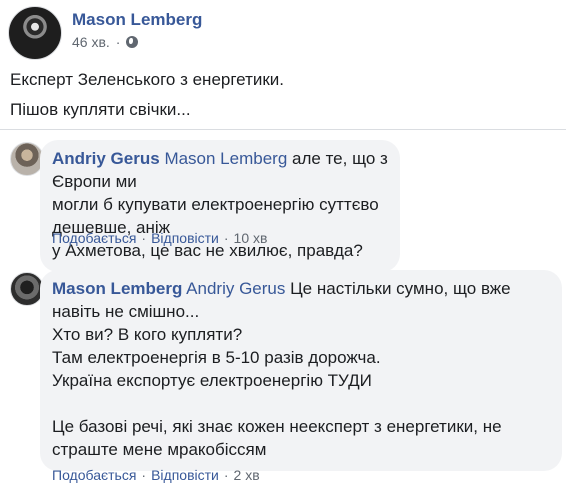 This screenshot has height=496, width=566. I want to click on comment-text: Це настільки сумно, що вже, so click(400, 288).